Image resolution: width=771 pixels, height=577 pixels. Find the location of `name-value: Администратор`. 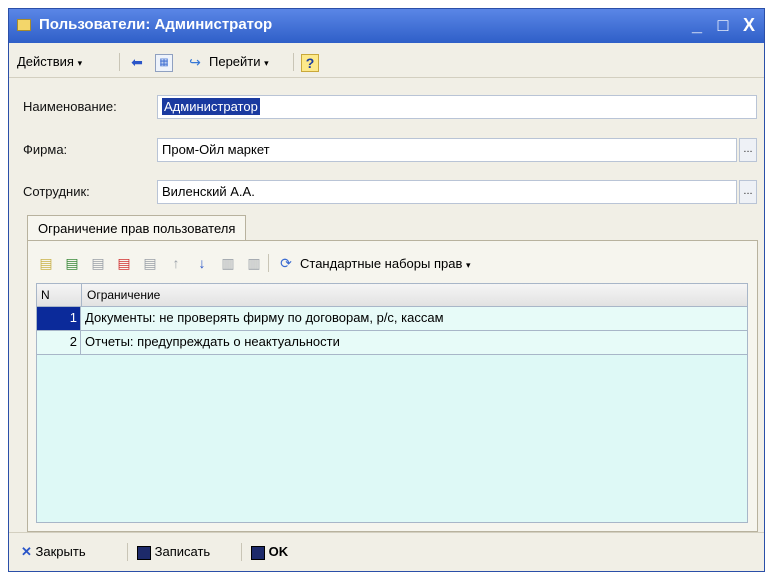

name-value: Администратор is located at coordinates (211, 106).